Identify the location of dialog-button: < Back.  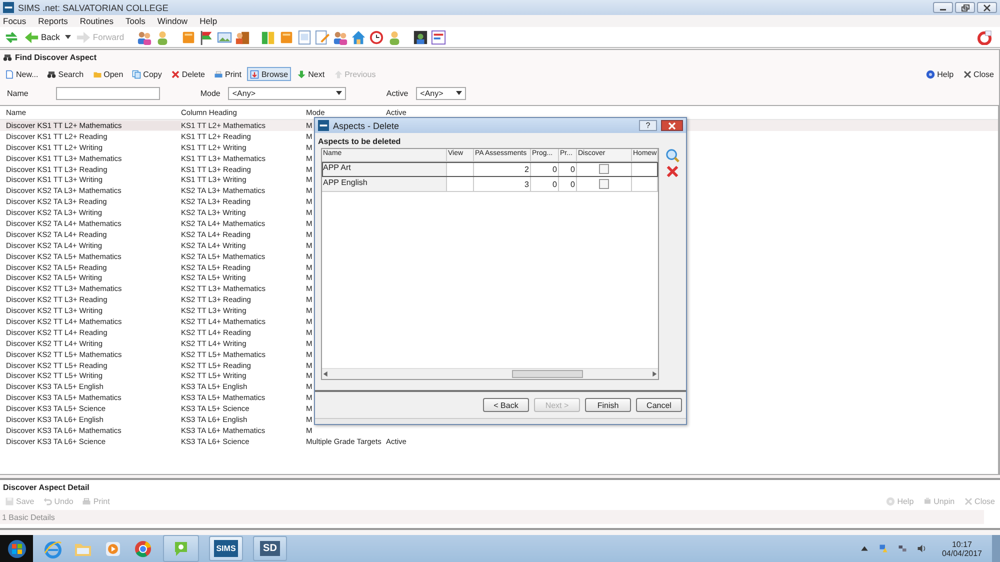
(506, 405).